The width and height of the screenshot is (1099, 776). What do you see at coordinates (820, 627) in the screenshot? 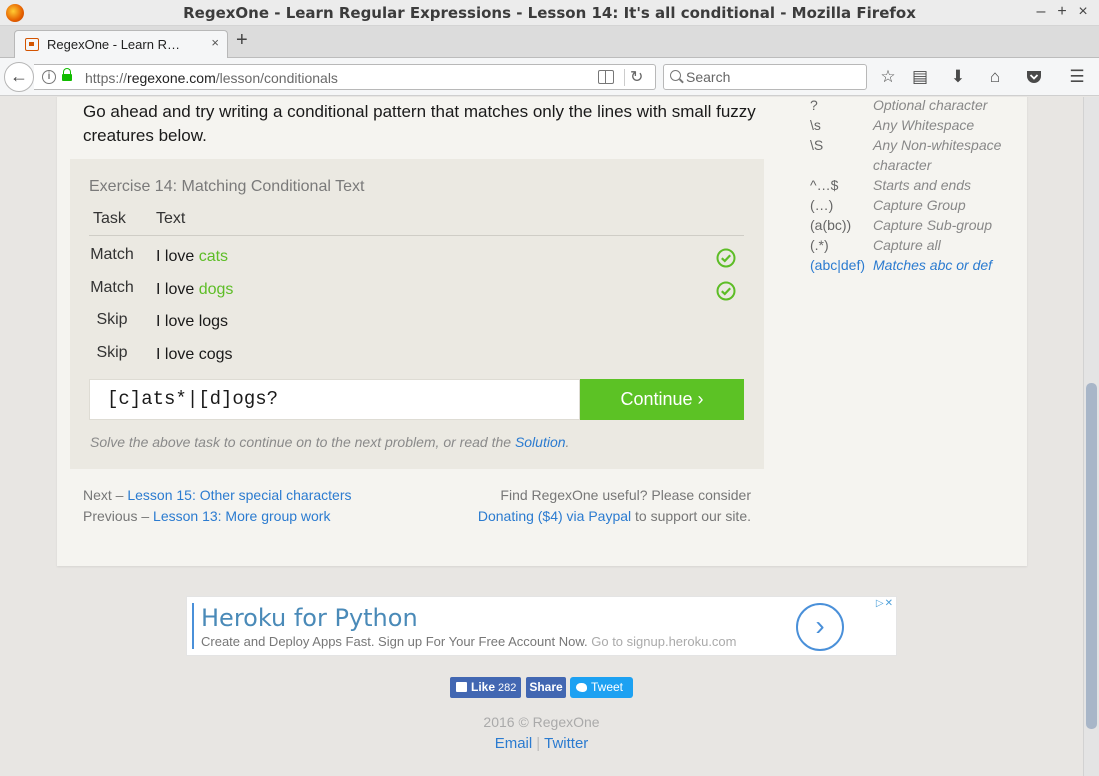
I see `ad-arrow-icon: ›` at bounding box center [820, 627].